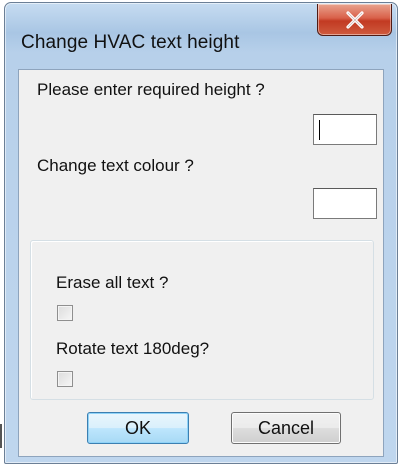  Describe the element at coordinates (133, 348) in the screenshot. I see `rotate-text-label: Rotate text 180deg?` at that location.